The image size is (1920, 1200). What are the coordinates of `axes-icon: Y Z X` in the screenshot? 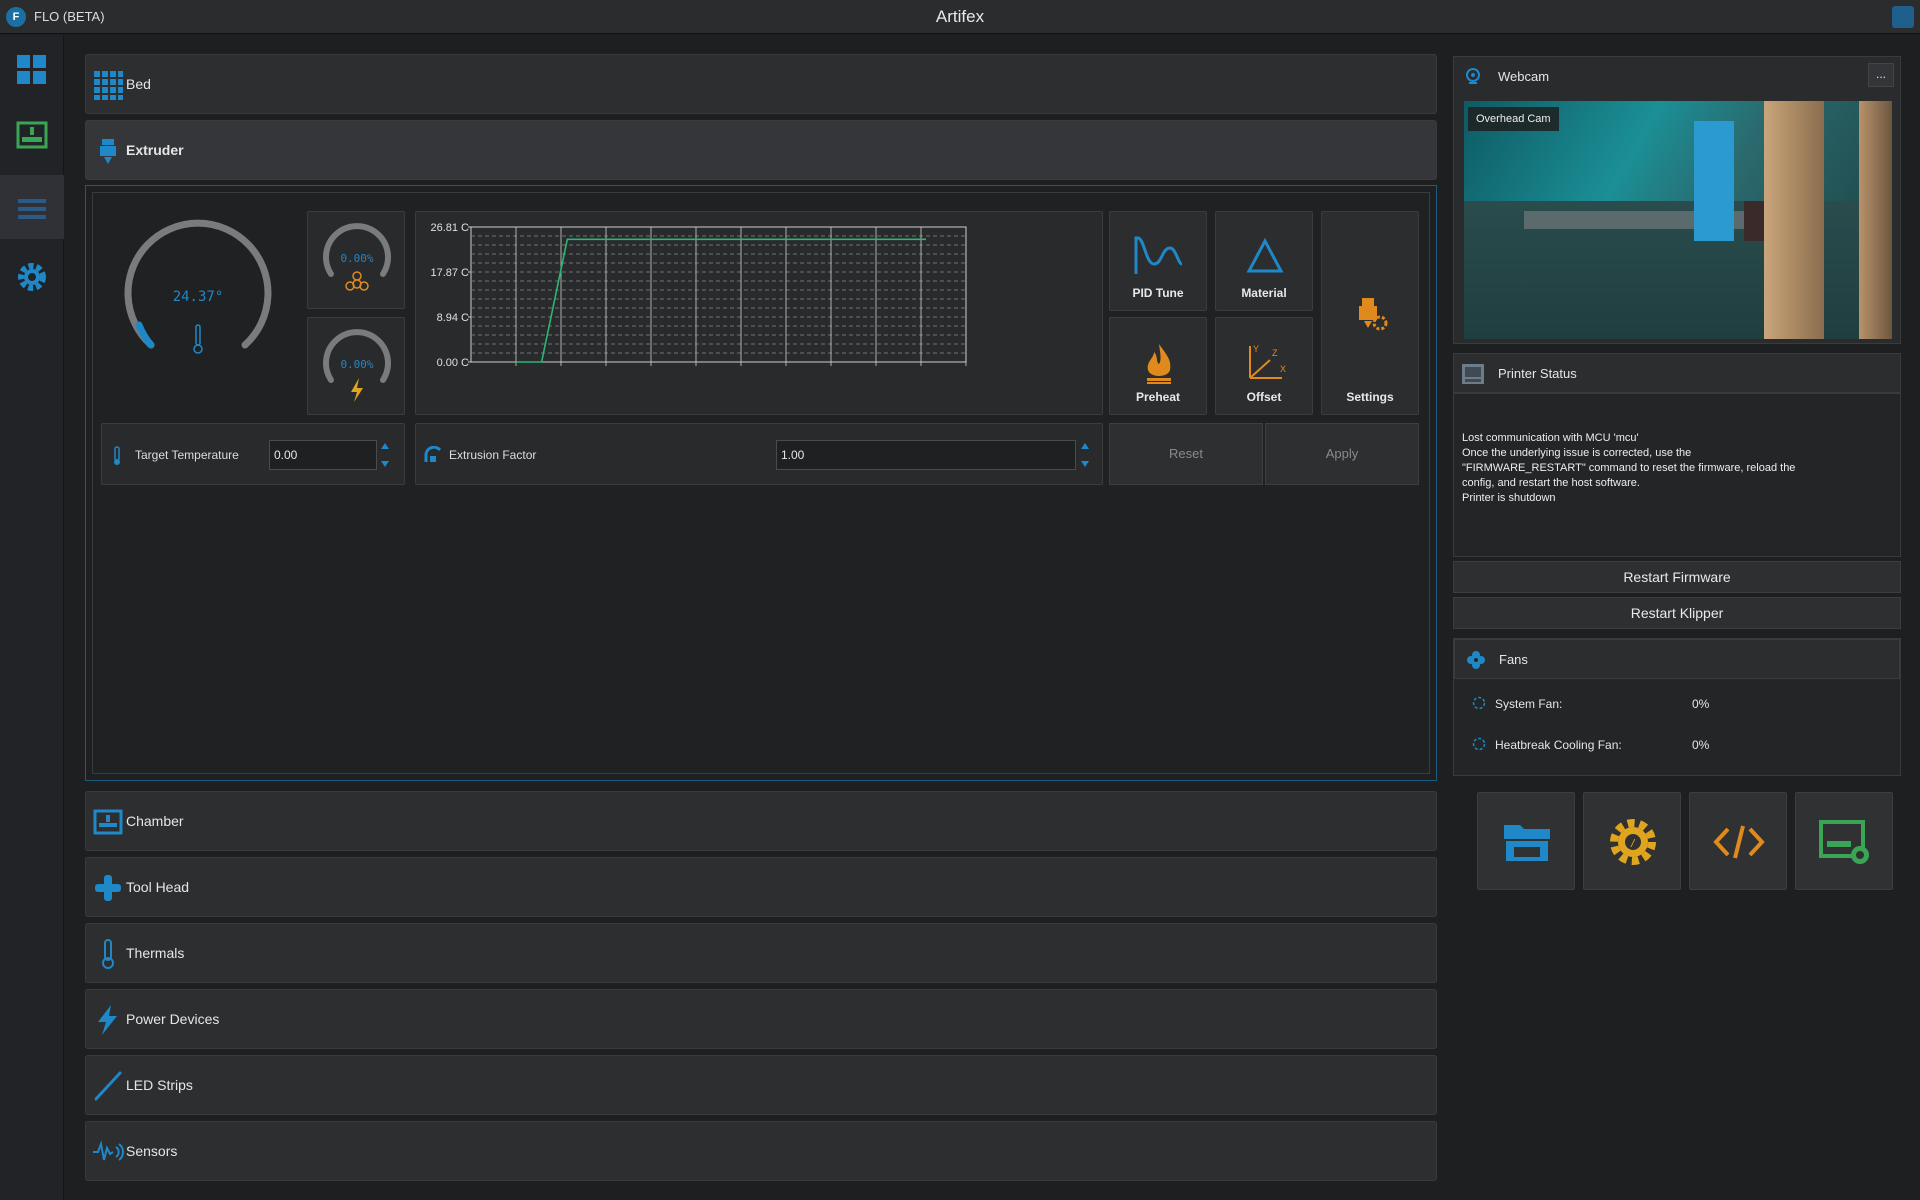 It's located at (1267, 361).